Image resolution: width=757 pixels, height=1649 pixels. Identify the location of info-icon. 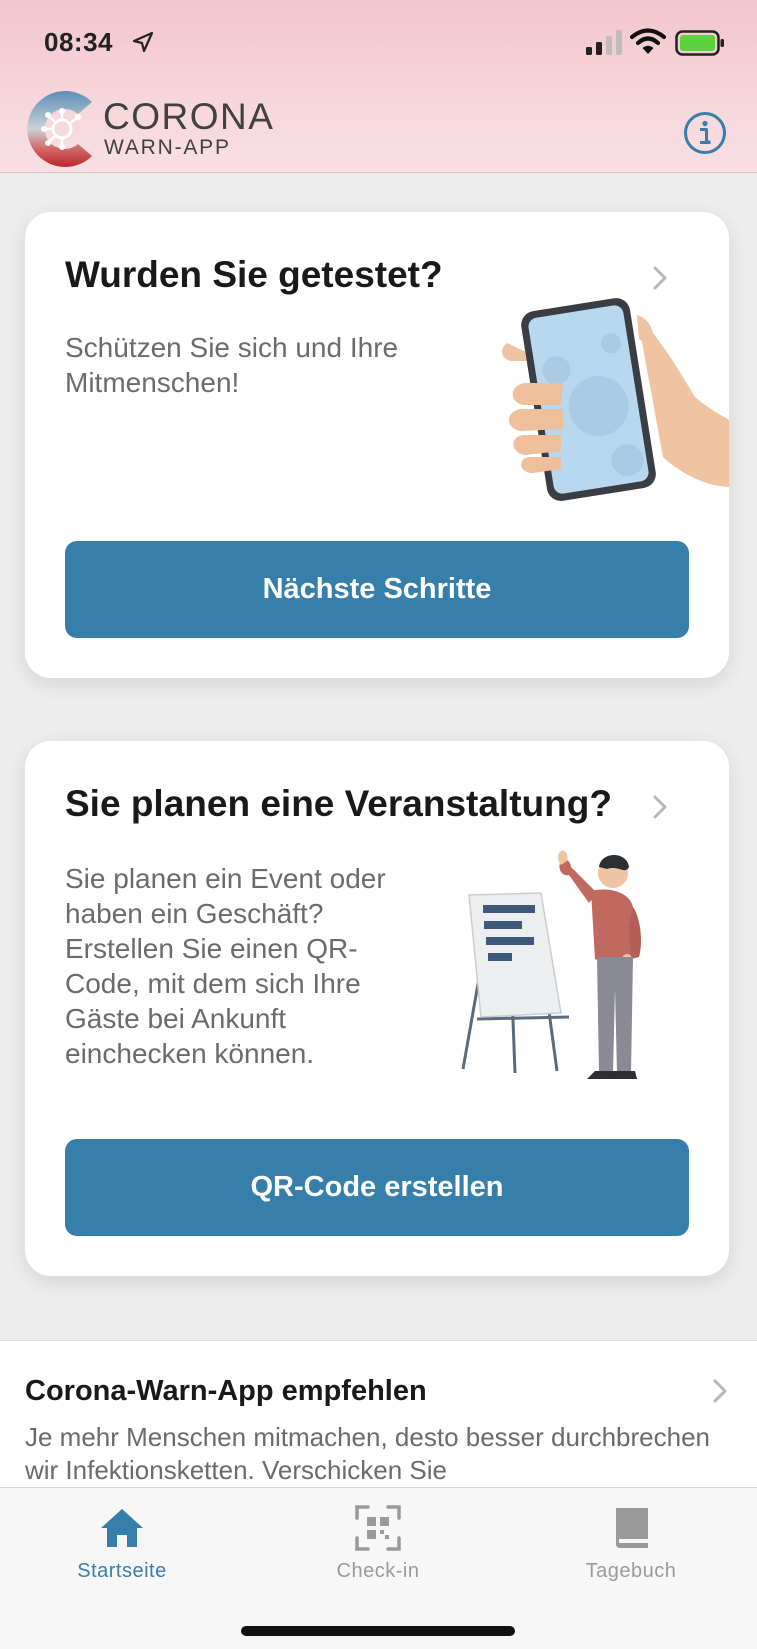
(705, 133).